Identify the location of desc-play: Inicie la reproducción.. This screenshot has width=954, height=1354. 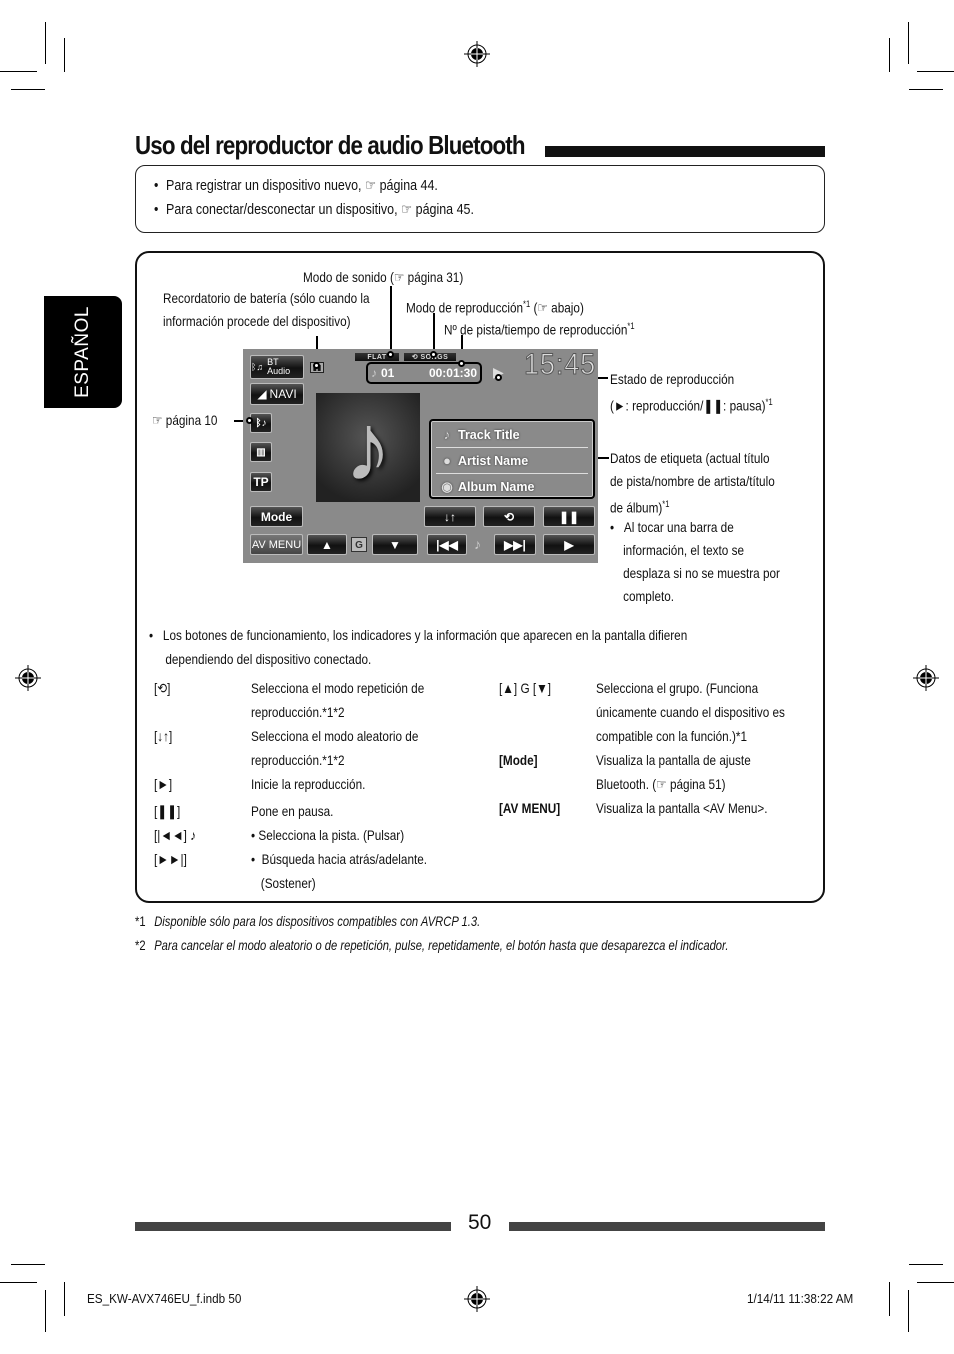
(308, 784).